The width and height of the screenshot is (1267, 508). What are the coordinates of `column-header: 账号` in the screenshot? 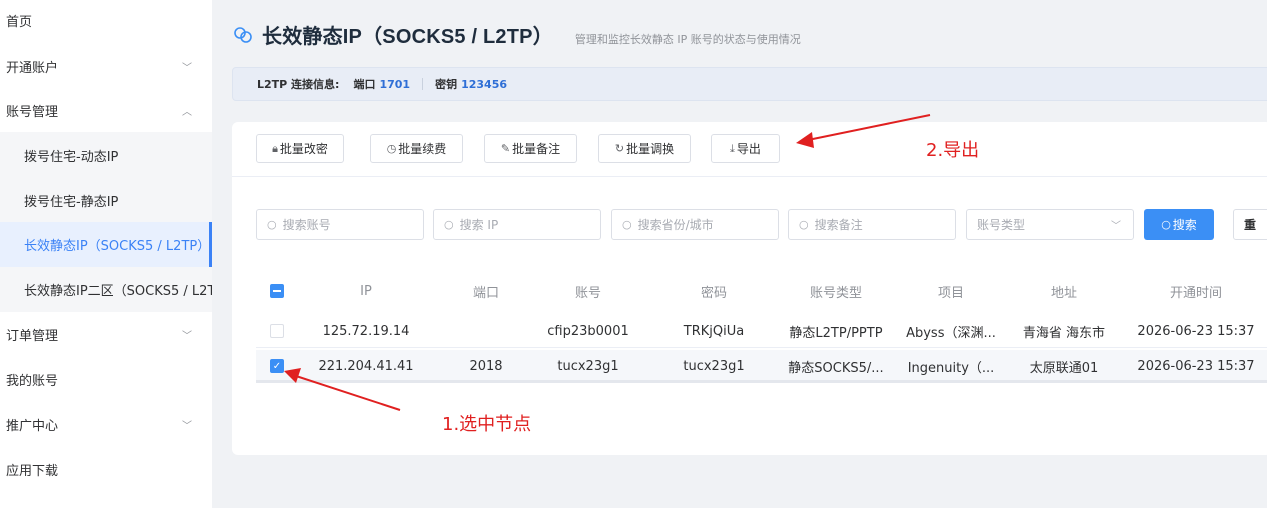 It's located at (587, 293).